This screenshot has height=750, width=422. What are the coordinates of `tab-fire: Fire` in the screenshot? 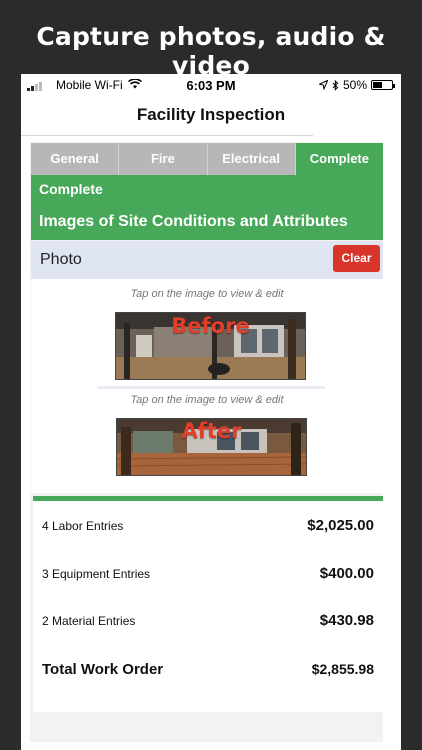 It's located at (162, 159).